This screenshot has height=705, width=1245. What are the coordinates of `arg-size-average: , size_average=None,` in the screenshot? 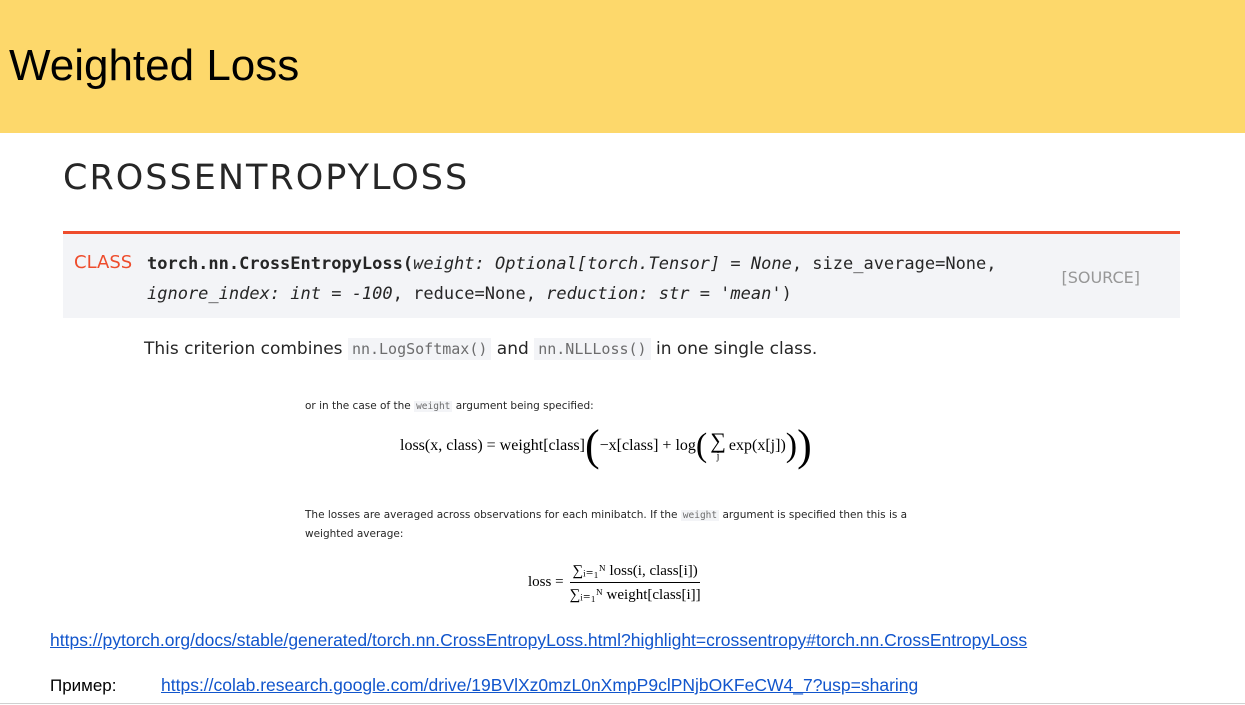 It's located at (894, 264).